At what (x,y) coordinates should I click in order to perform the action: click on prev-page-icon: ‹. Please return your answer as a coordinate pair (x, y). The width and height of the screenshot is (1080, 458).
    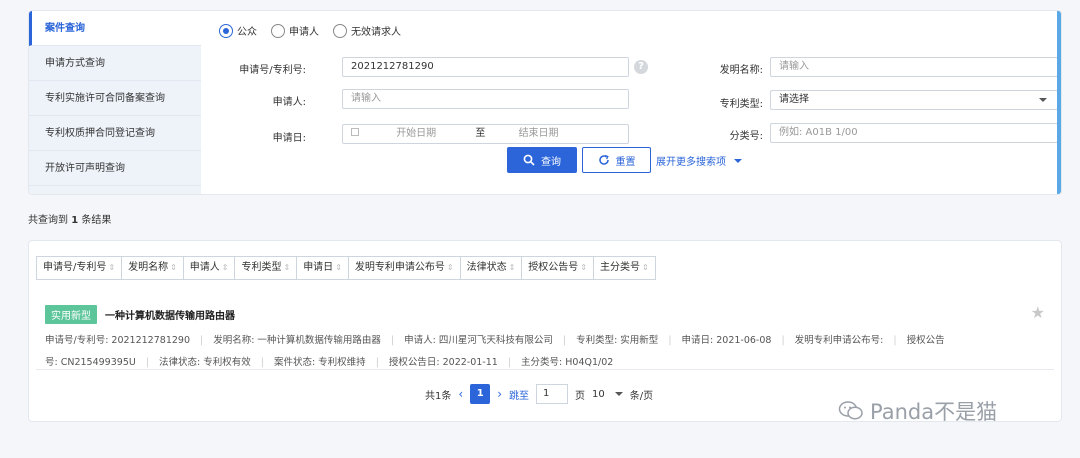
    Looking at the image, I should click on (460, 394).